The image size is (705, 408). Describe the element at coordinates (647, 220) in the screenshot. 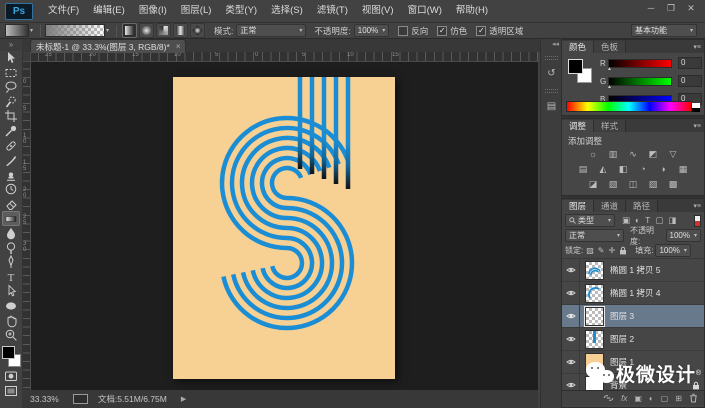

I see `filter-type-layers-icon: T` at that location.